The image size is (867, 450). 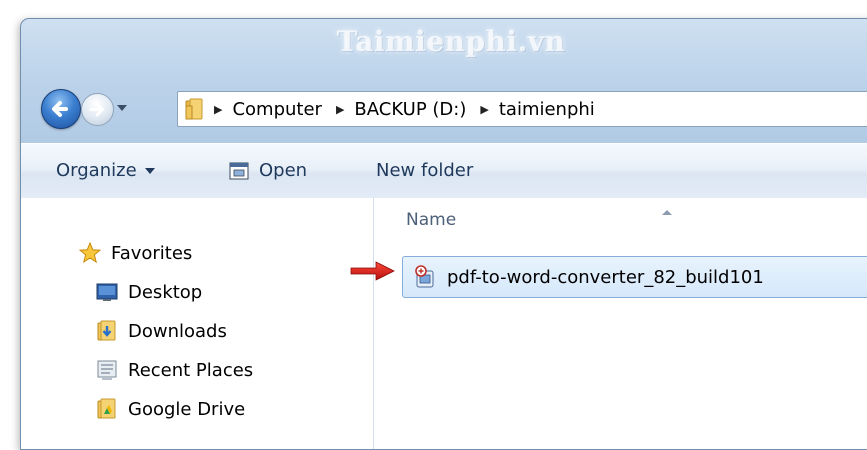 I want to click on sidebar-item-label: Recent Places, so click(x=191, y=370).